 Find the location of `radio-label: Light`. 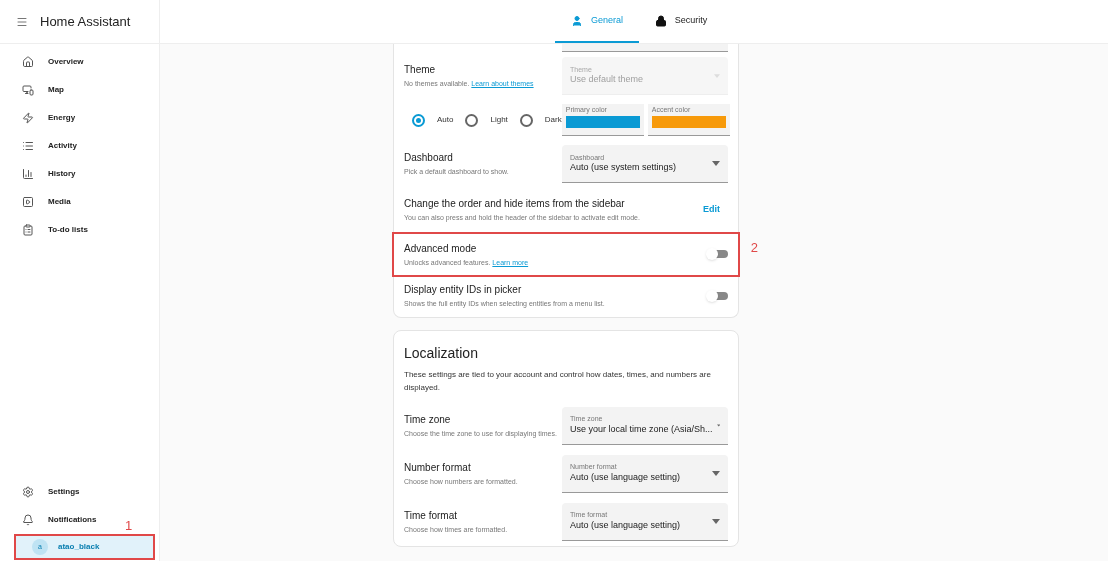

radio-label: Light is located at coordinates (499, 120).